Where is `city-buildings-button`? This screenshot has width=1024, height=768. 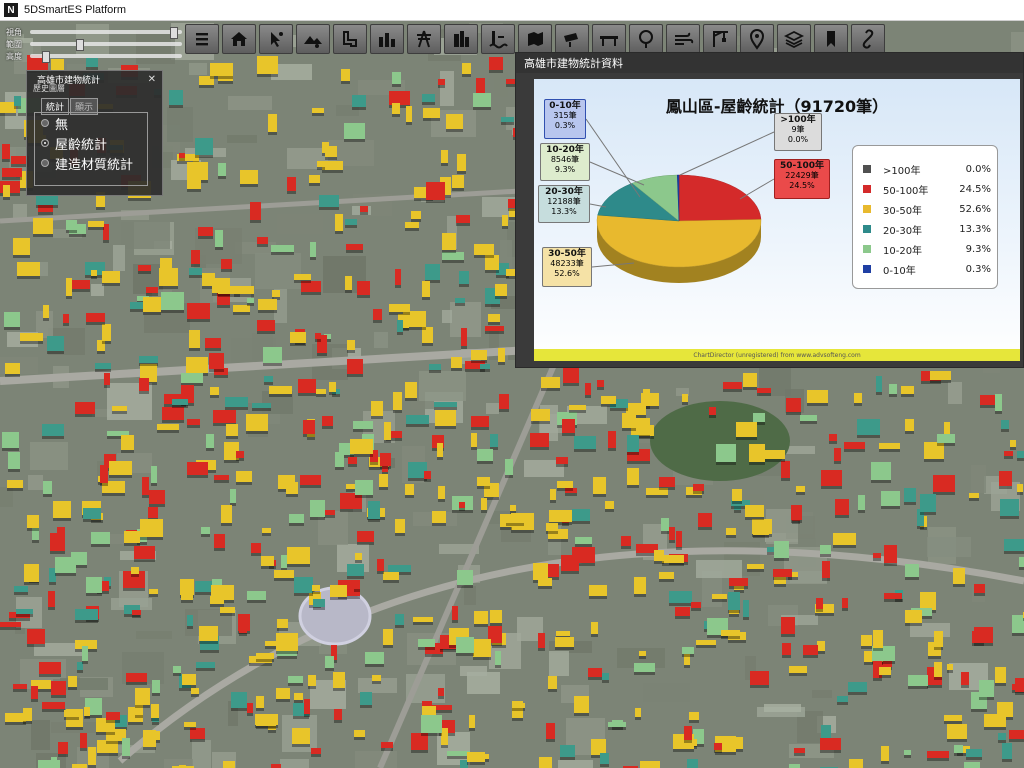
city-buildings-button is located at coordinates (461, 39).